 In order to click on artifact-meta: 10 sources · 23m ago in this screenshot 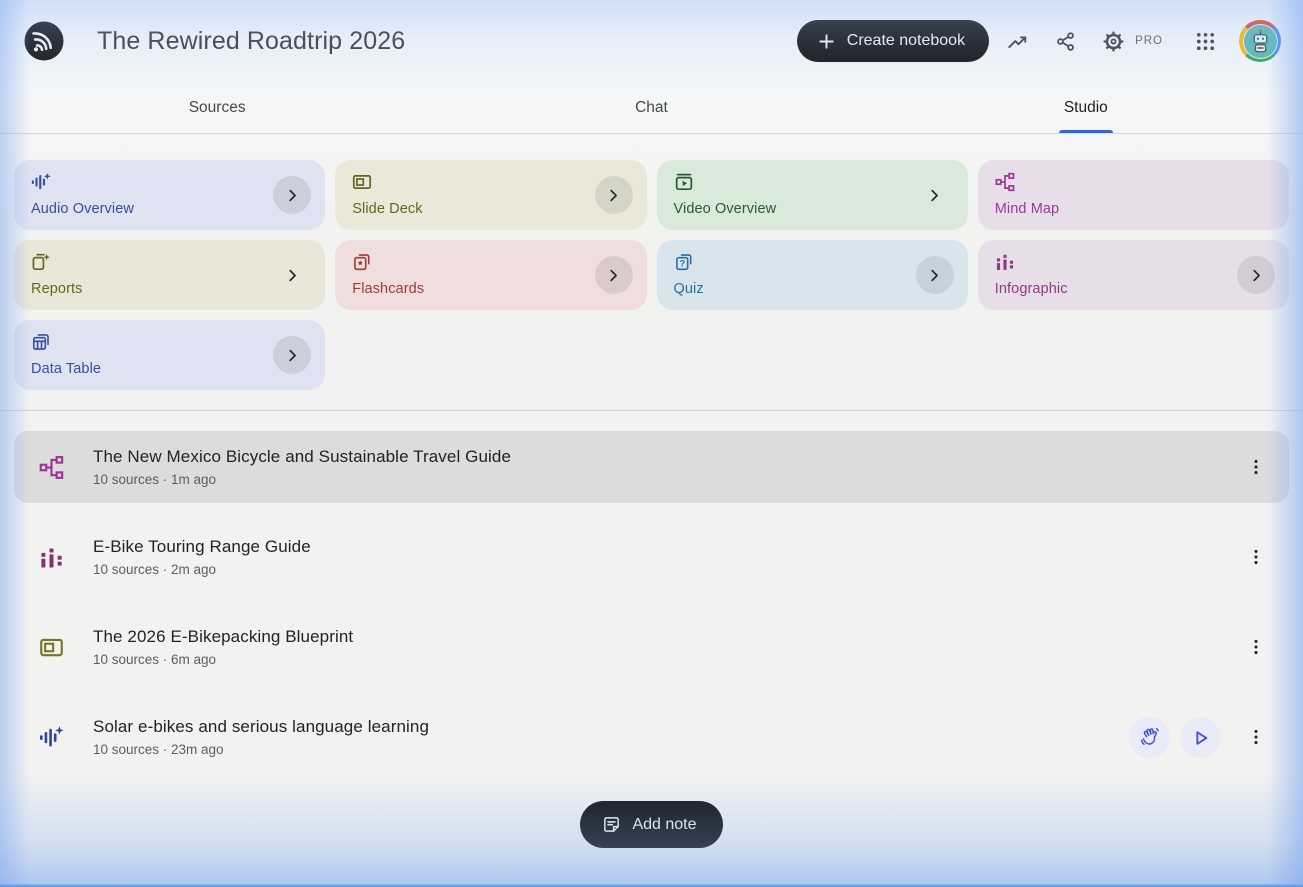, I will do `click(158, 749)`.